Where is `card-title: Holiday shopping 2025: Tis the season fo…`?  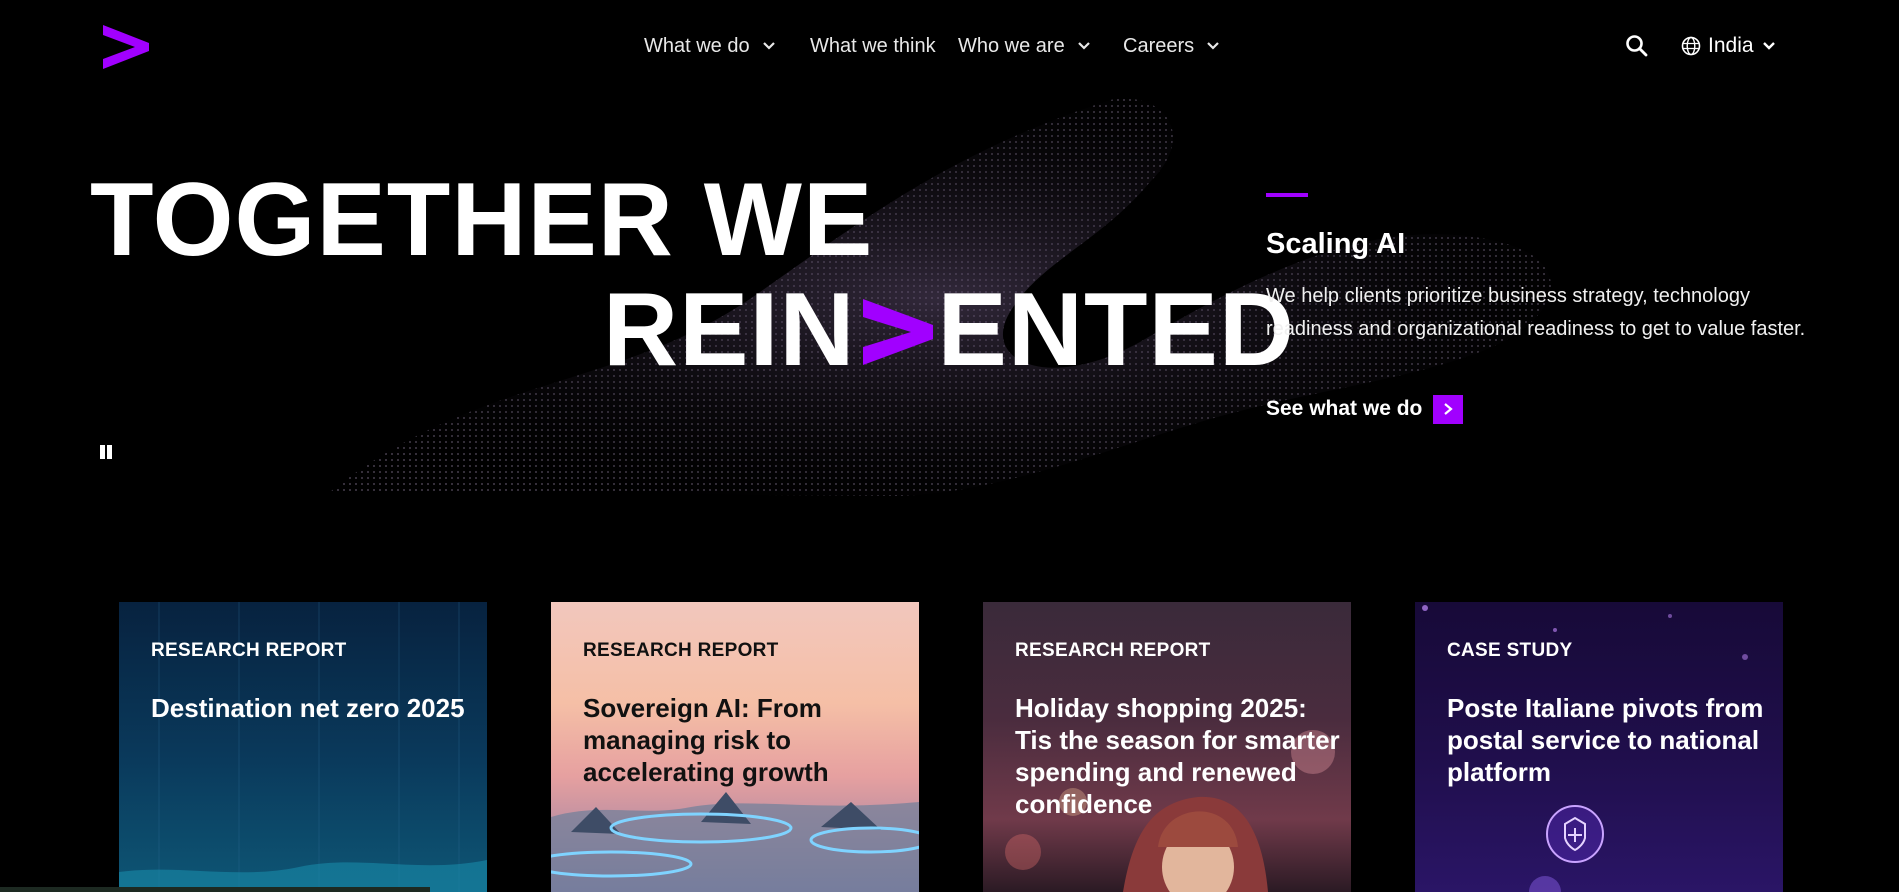 card-title: Holiday shopping 2025: Tis the season fo… is located at coordinates (1177, 756).